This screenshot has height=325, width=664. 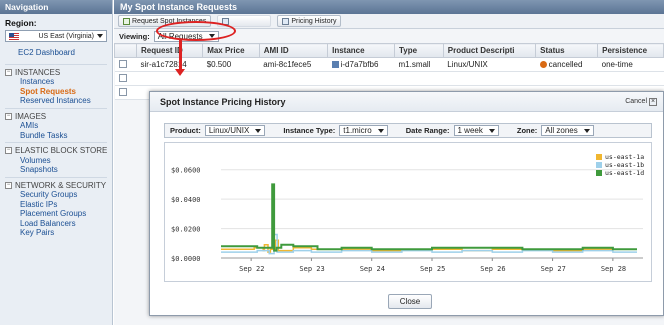 I want to click on region-select: US East (Virginia), so click(x=56, y=36).